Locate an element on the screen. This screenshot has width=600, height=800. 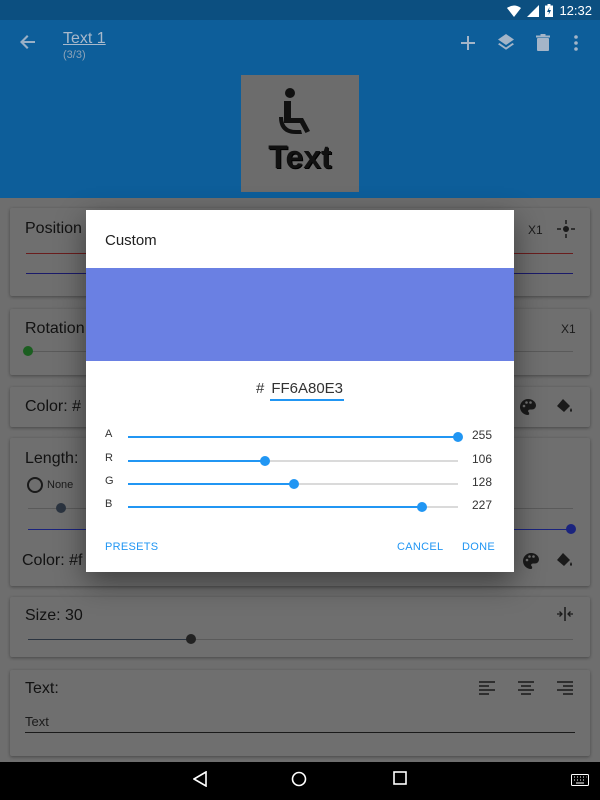
text-label: Text: is located at coordinates (42, 688).